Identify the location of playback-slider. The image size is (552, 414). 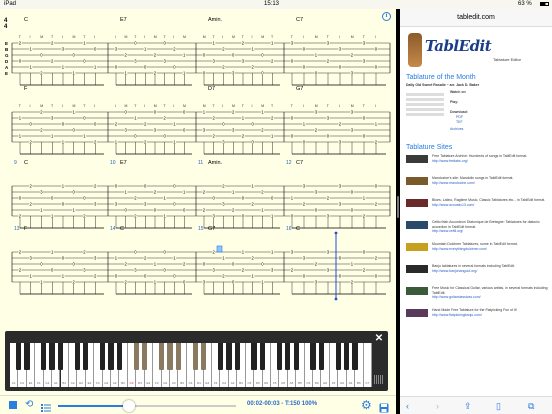
(147, 406).